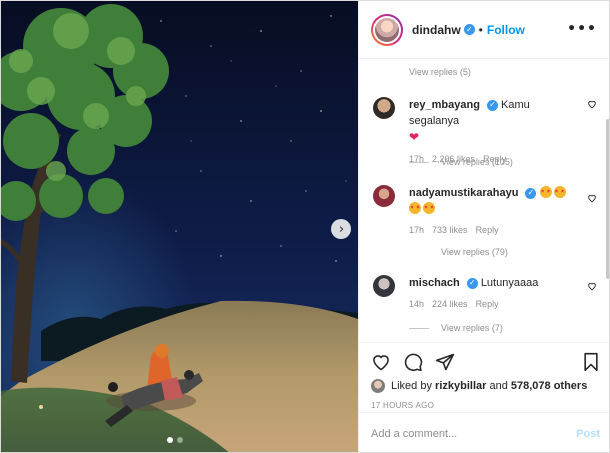 The width and height of the screenshot is (610, 453). What do you see at coordinates (485, 405) in the screenshot?
I see `post-timestamp: 17 HOURS AGO` at bounding box center [485, 405].